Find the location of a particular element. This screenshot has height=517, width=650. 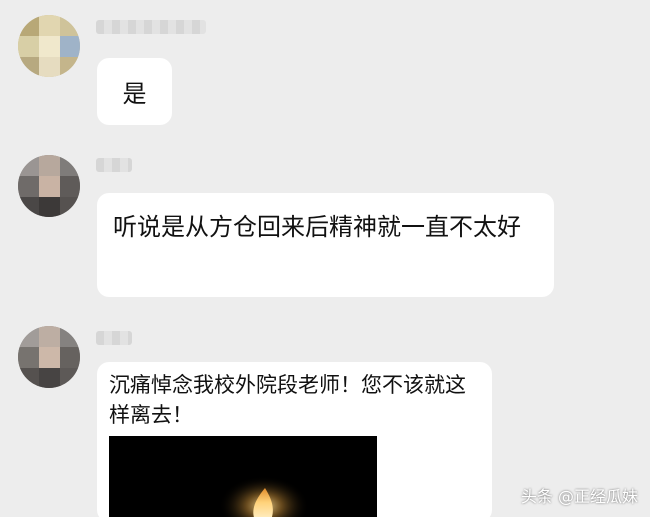

message-bubble: 是 is located at coordinates (134, 91).